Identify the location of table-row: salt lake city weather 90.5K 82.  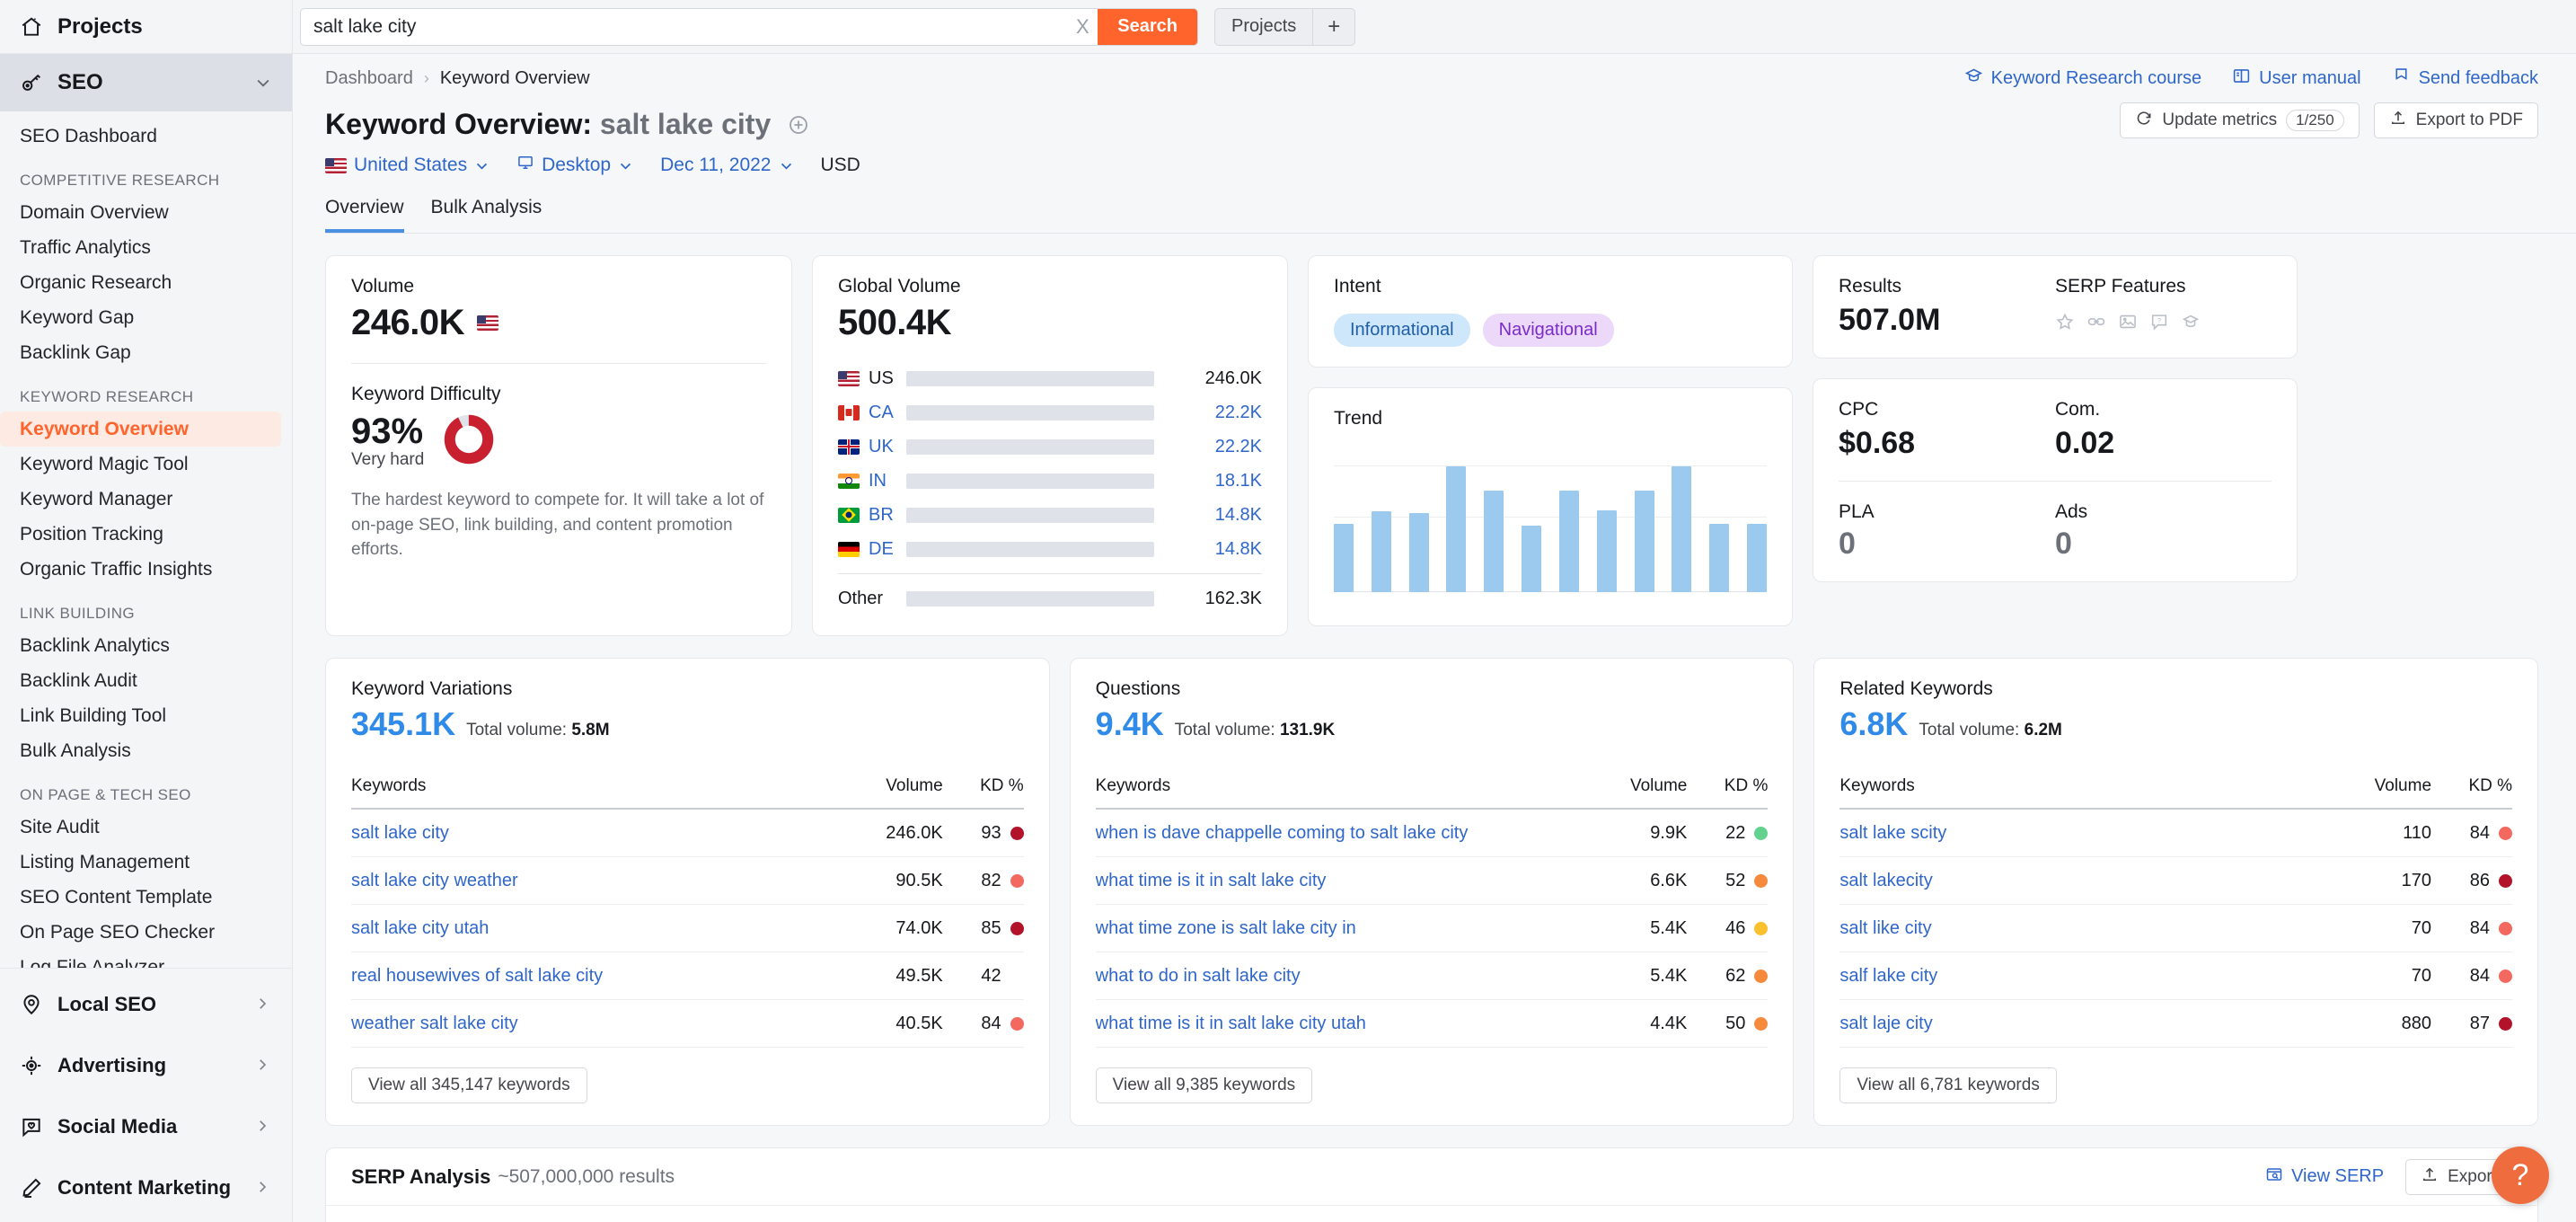
(687, 881).